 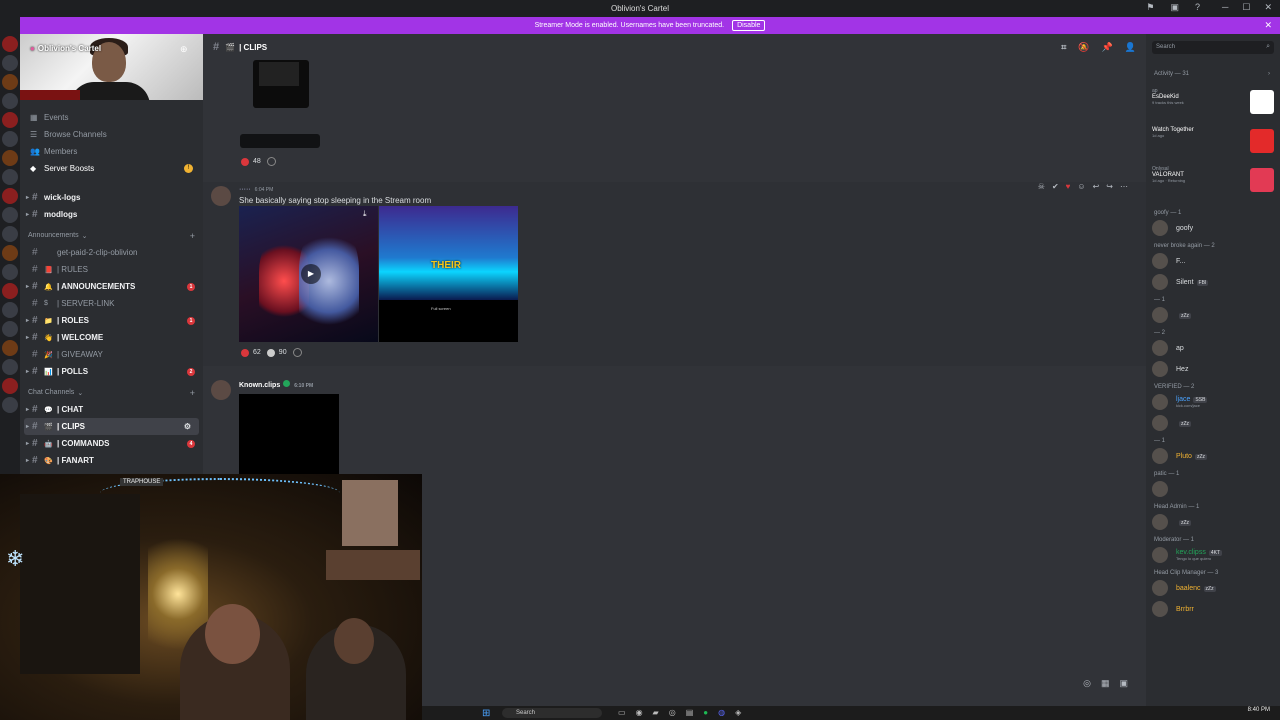 I want to click on gif-icon: ▦, so click(x=1105, y=683).